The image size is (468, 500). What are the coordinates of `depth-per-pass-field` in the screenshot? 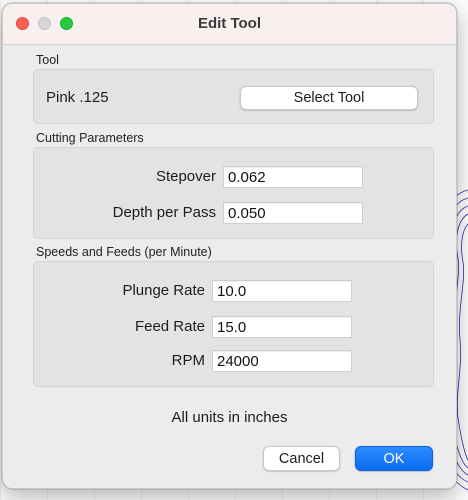 It's located at (293, 213).